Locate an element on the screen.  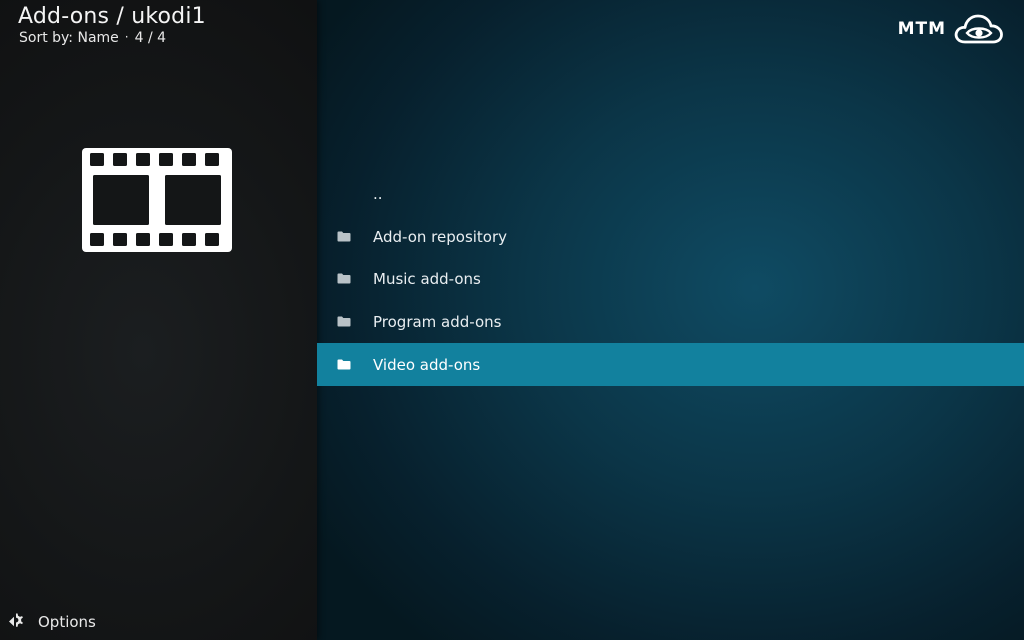
page-title: Add-ons / ukodi1 is located at coordinates (112, 16).